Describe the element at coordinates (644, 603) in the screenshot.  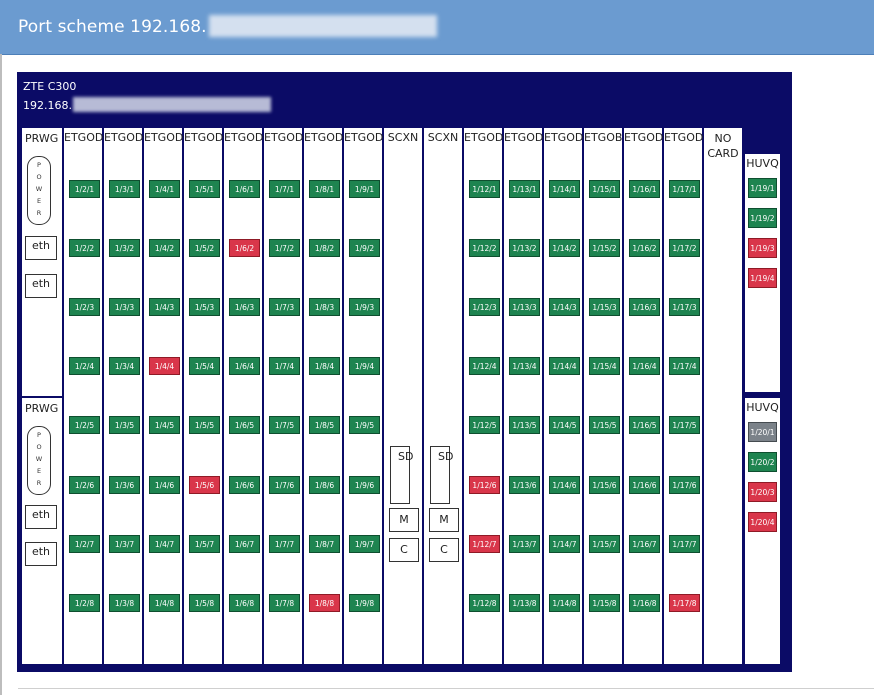
I see `port-1-16-8: 1/16/8` at that location.